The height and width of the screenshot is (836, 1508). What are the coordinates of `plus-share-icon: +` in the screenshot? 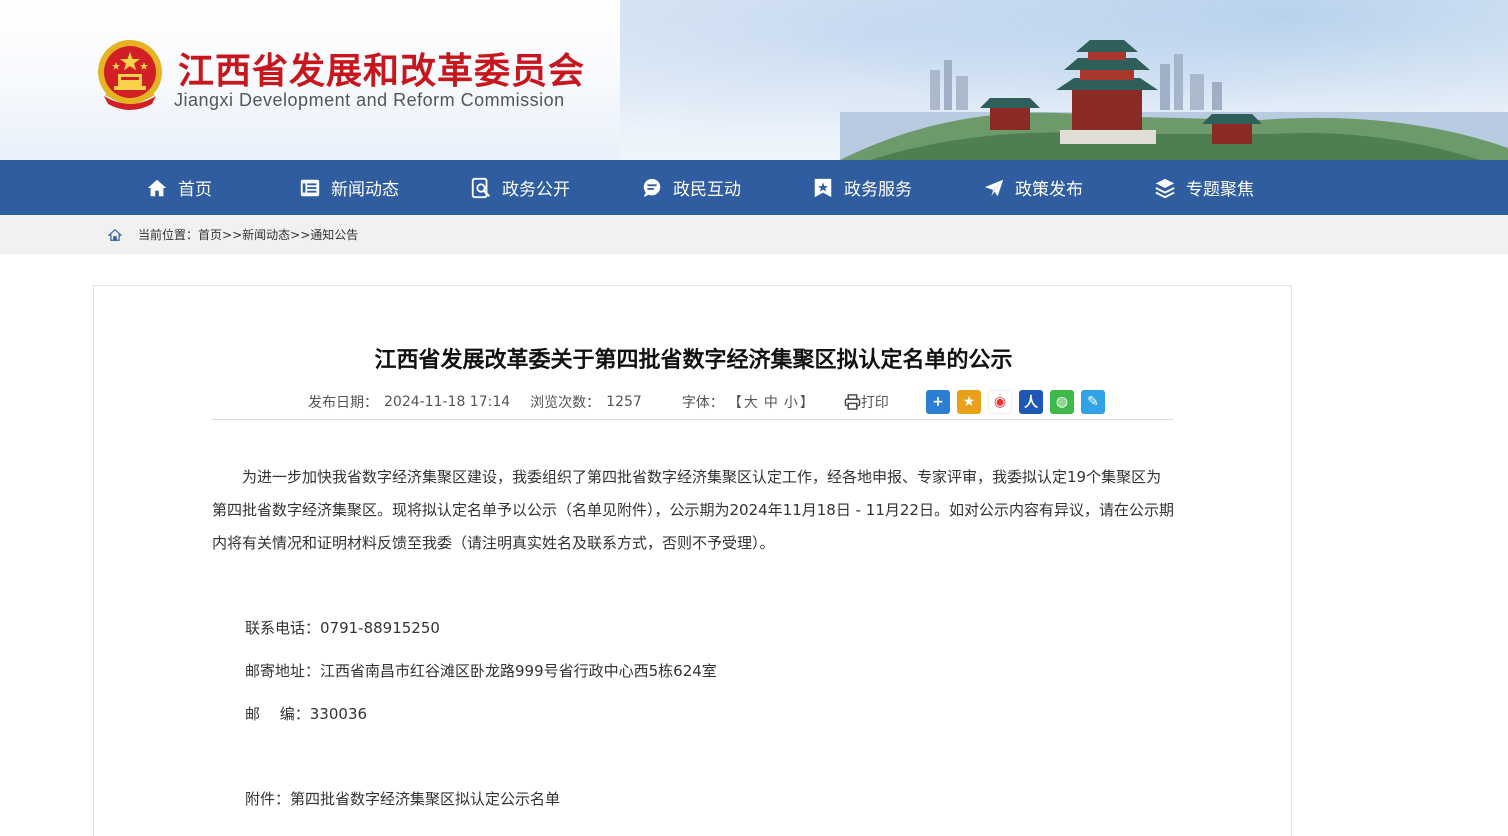 It's located at (938, 402).